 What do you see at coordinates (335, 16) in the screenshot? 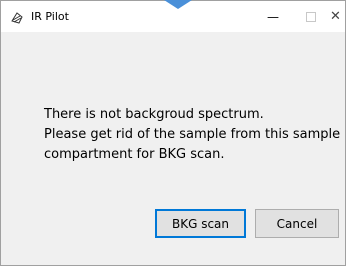
I see `close-icon: ✕` at bounding box center [335, 16].